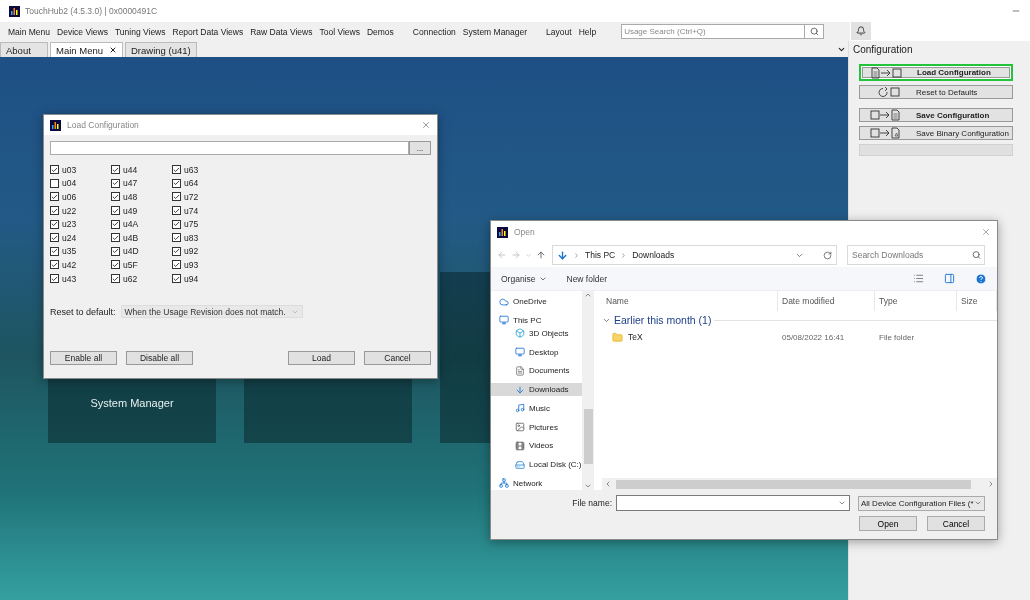  What do you see at coordinates (713, 31) in the screenshot?
I see `usage-search-field: Usage Search (Ctrl+Q)` at bounding box center [713, 31].